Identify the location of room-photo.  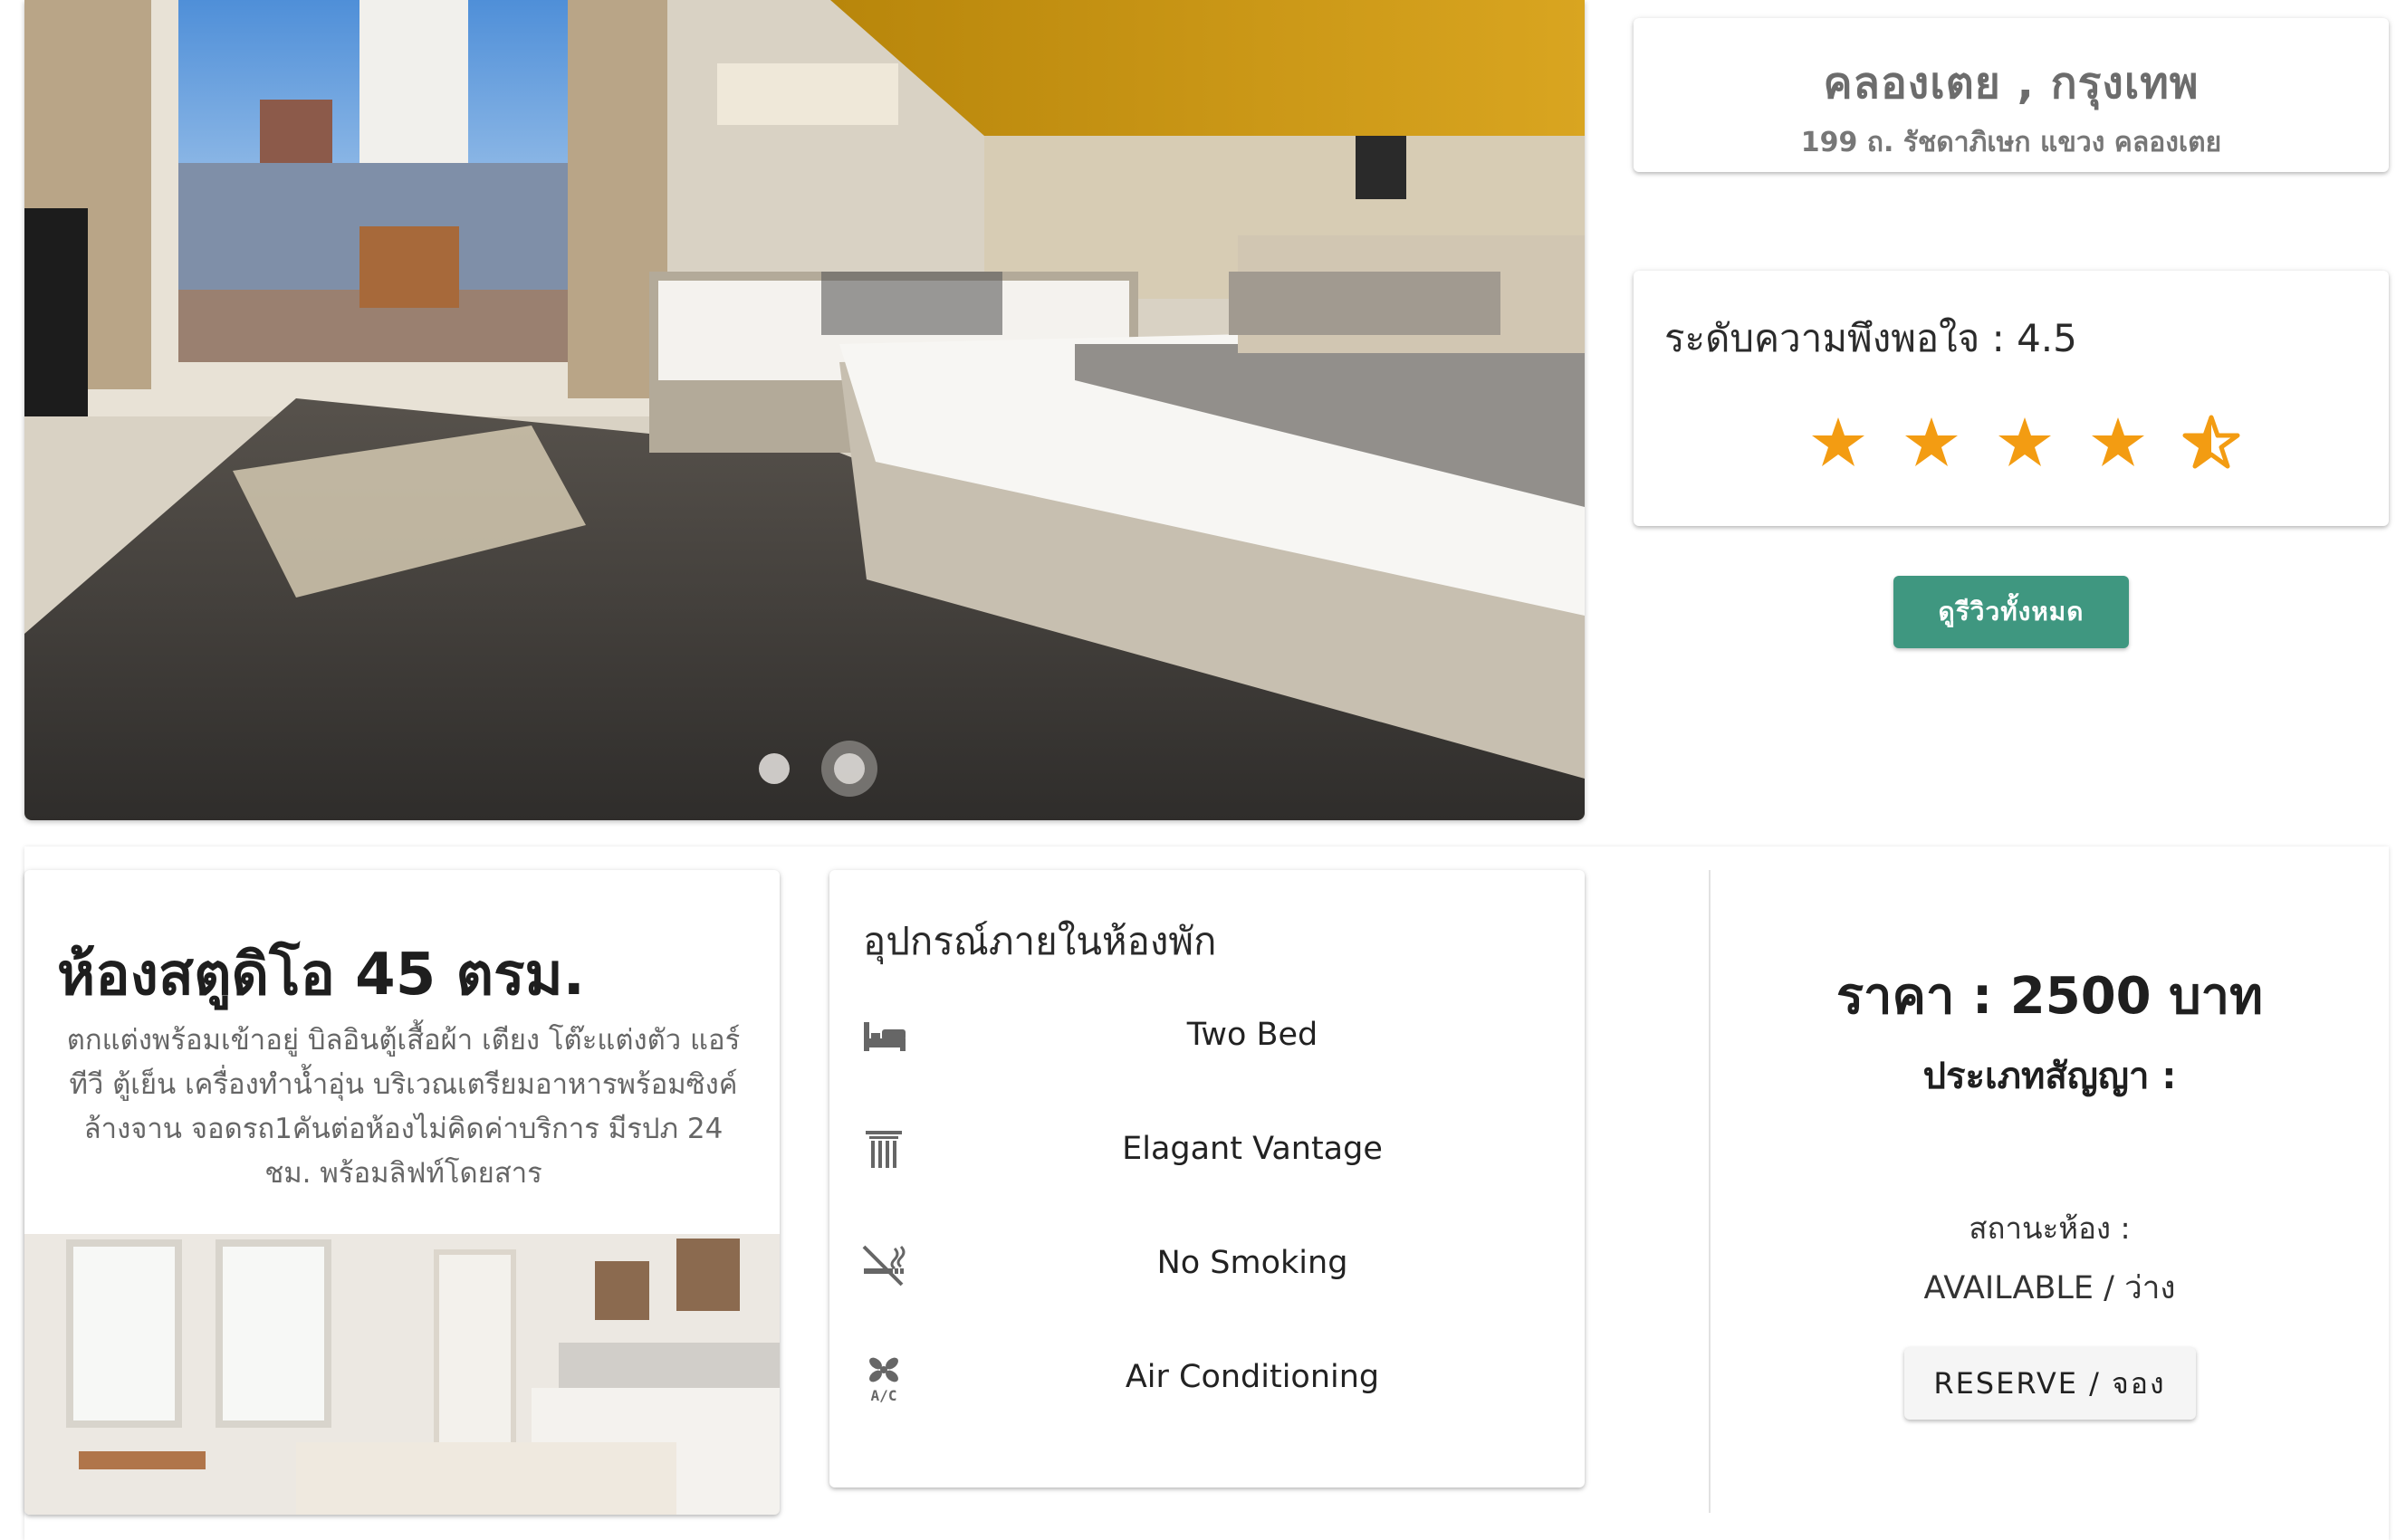
(402, 1374).